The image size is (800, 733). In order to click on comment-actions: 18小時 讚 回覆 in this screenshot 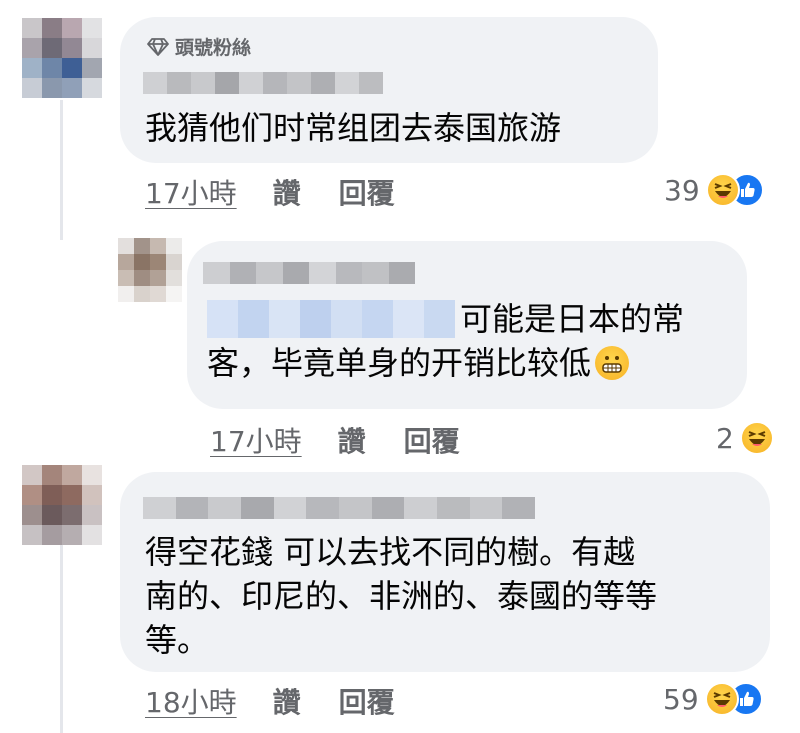, I will do `click(270, 701)`.